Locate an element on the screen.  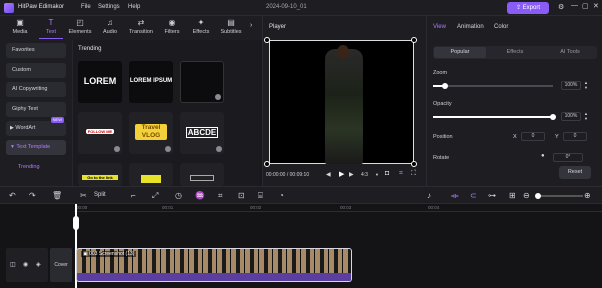
template-thumb-7: Go to the link is located at coordinates (100, 174).